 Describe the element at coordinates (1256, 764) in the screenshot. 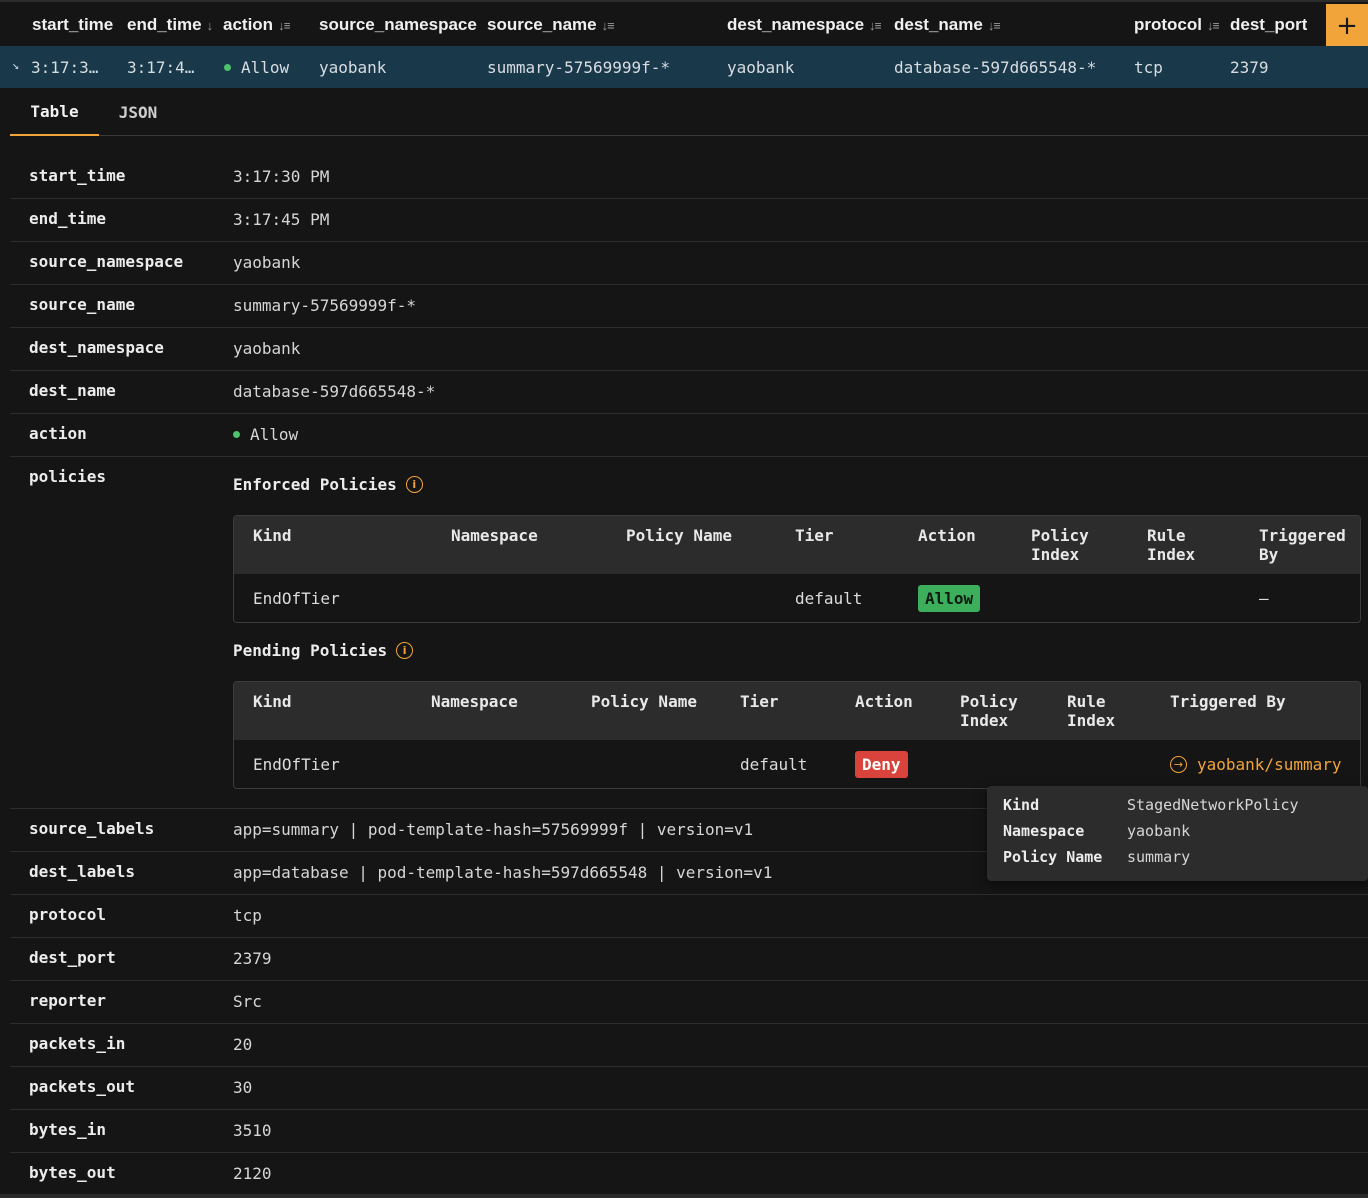

I see `triggered-by-link: → yaobank/summary` at that location.